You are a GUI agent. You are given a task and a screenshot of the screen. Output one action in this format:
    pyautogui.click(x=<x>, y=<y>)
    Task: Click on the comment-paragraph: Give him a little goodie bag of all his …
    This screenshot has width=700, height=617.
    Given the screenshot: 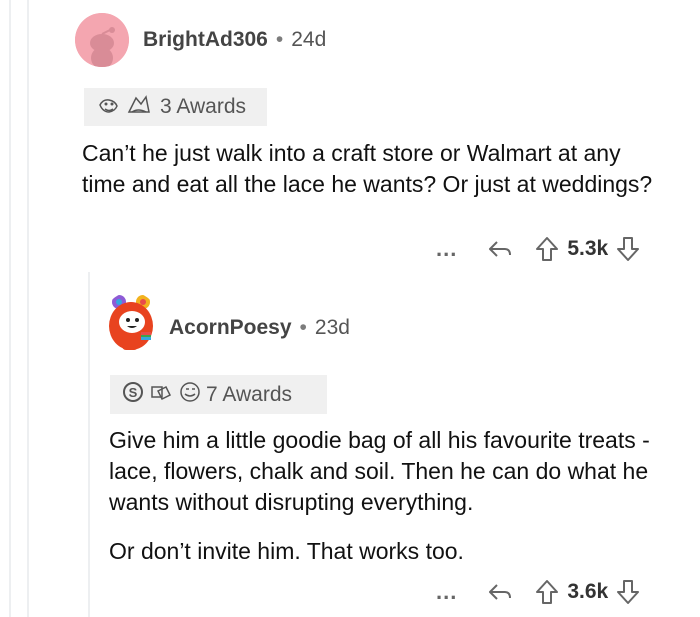 What is the action you would take?
    pyautogui.click(x=379, y=471)
    